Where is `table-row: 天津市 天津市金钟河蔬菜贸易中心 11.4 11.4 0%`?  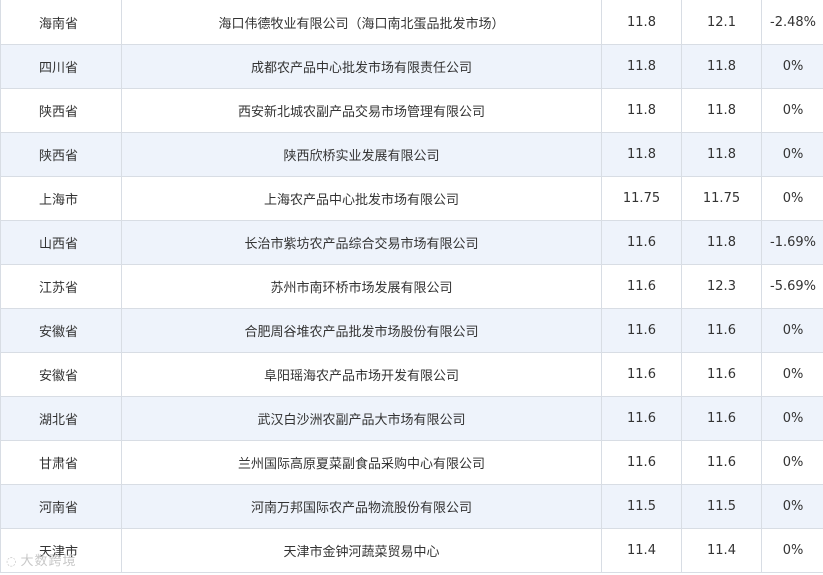
table-row: 天津市 天津市金钟河蔬菜贸易中心 11.4 11.4 0% is located at coordinates (411, 550).